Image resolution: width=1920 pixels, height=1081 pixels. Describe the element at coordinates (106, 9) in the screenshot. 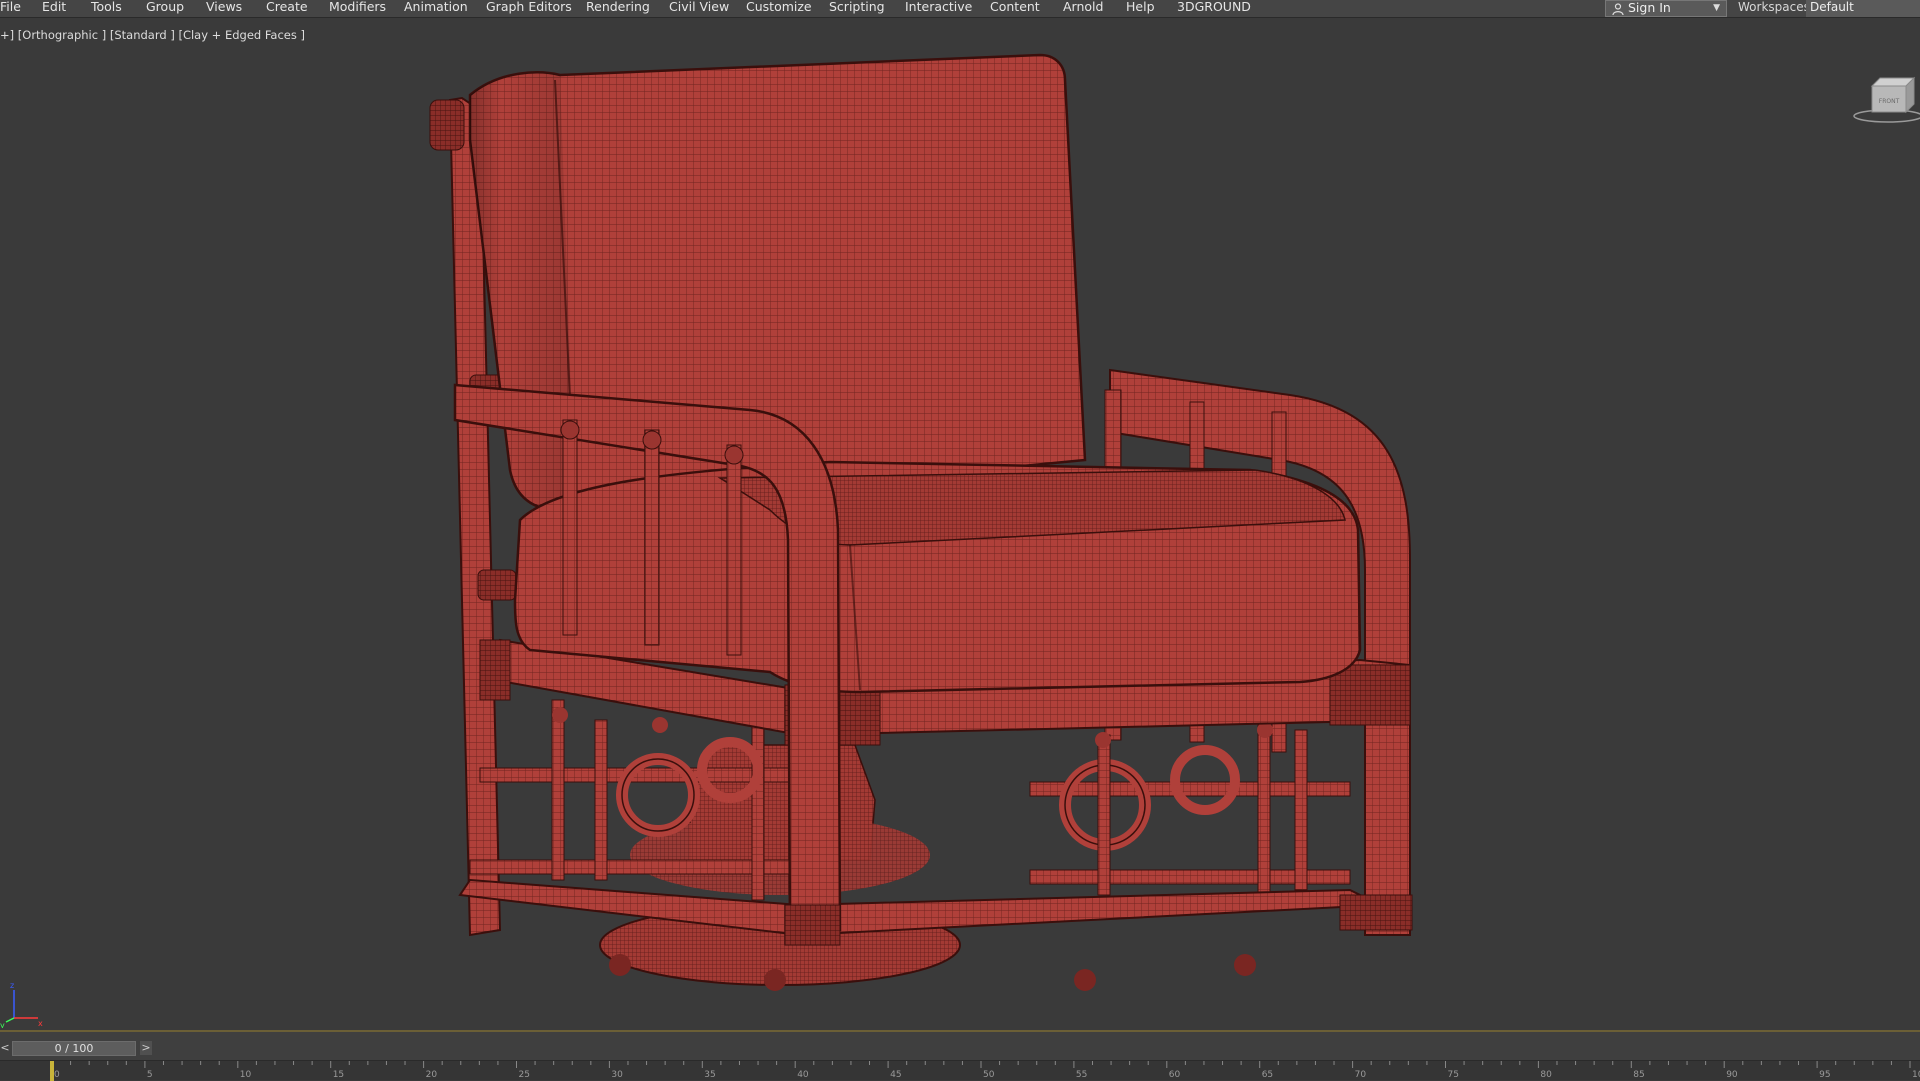

I see `menu-tools: Tools` at that location.